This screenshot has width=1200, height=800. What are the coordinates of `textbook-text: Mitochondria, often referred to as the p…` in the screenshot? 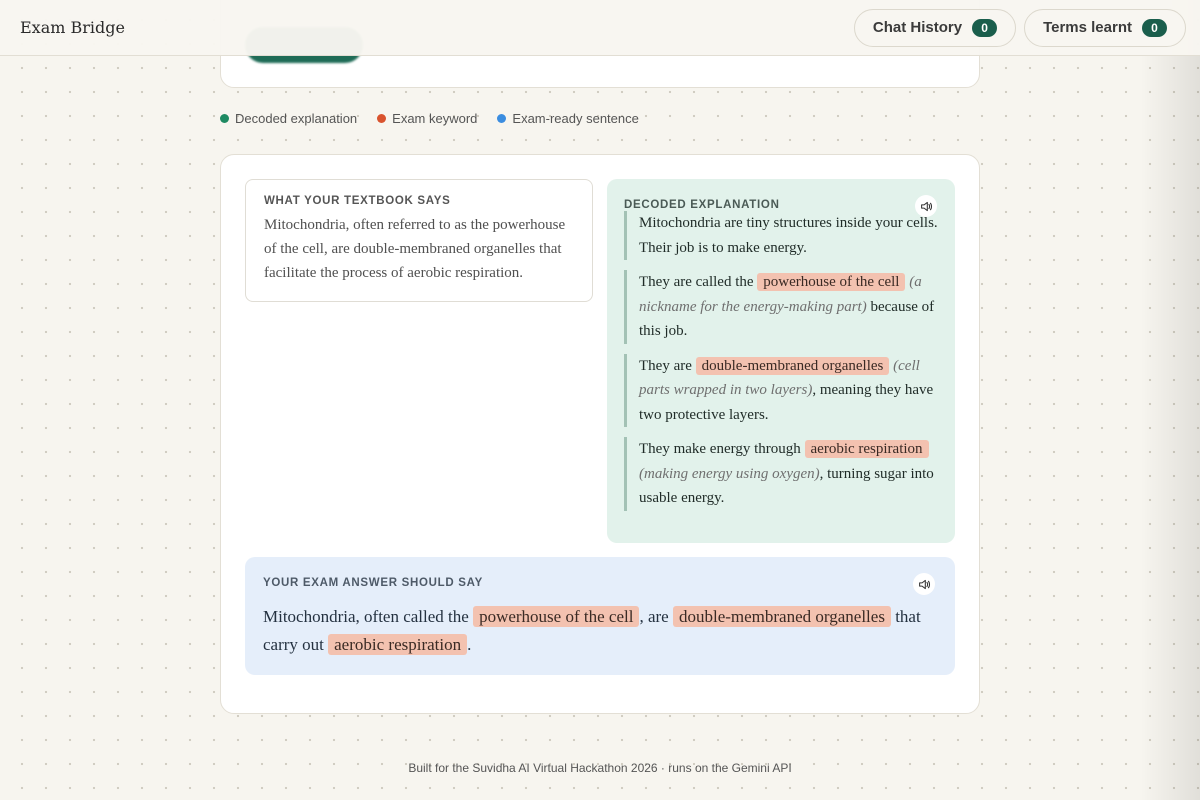 It's located at (415, 249).